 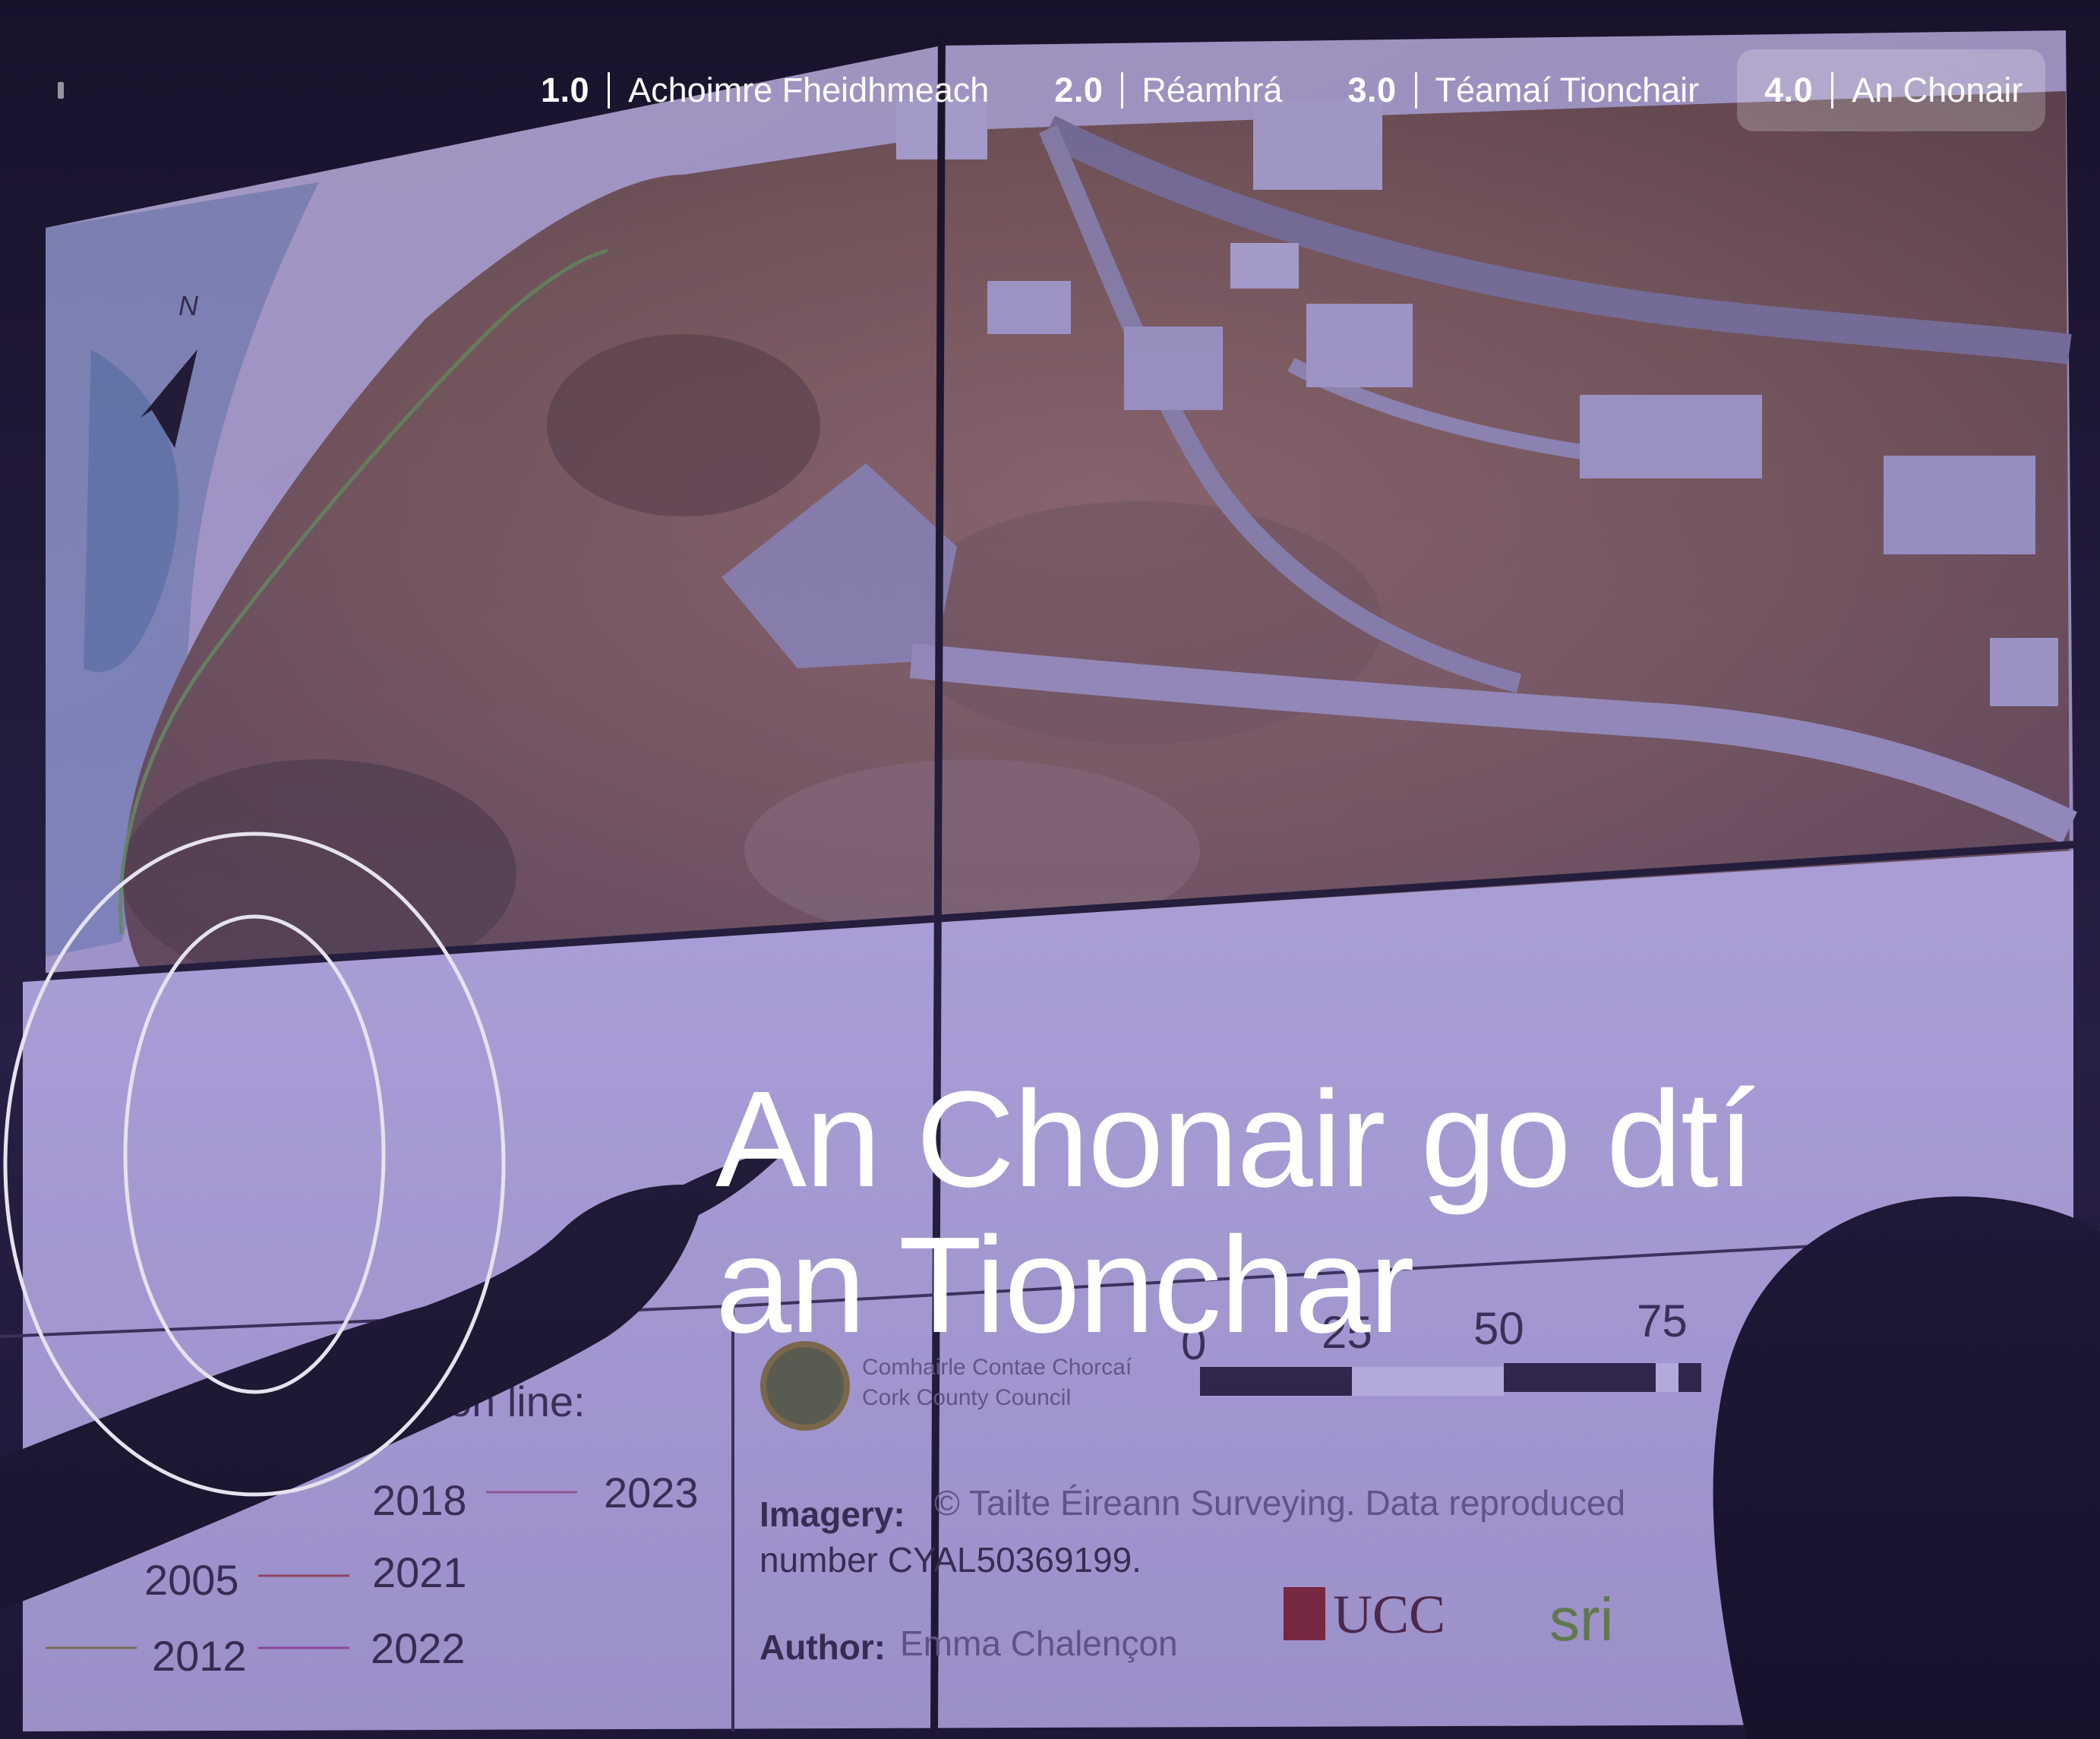 I want to click on page-title: An Chonair go dtí an Tionchar, so click(x=1331, y=1213).